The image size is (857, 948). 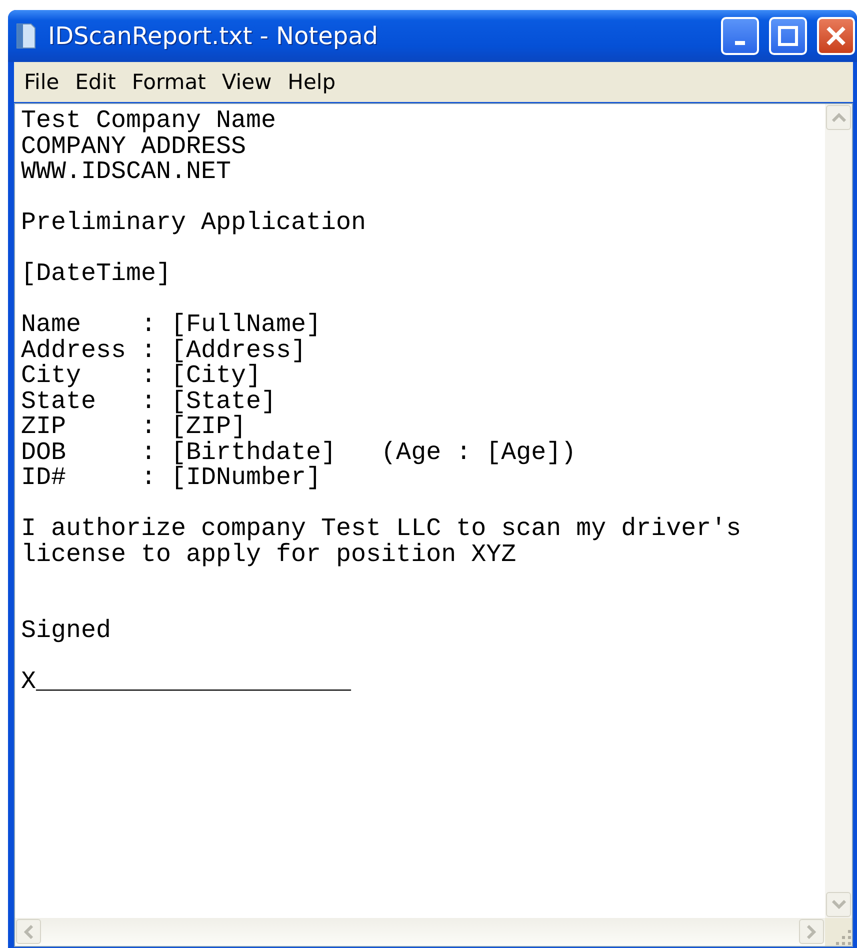 I want to click on maximize-icon, so click(x=788, y=36).